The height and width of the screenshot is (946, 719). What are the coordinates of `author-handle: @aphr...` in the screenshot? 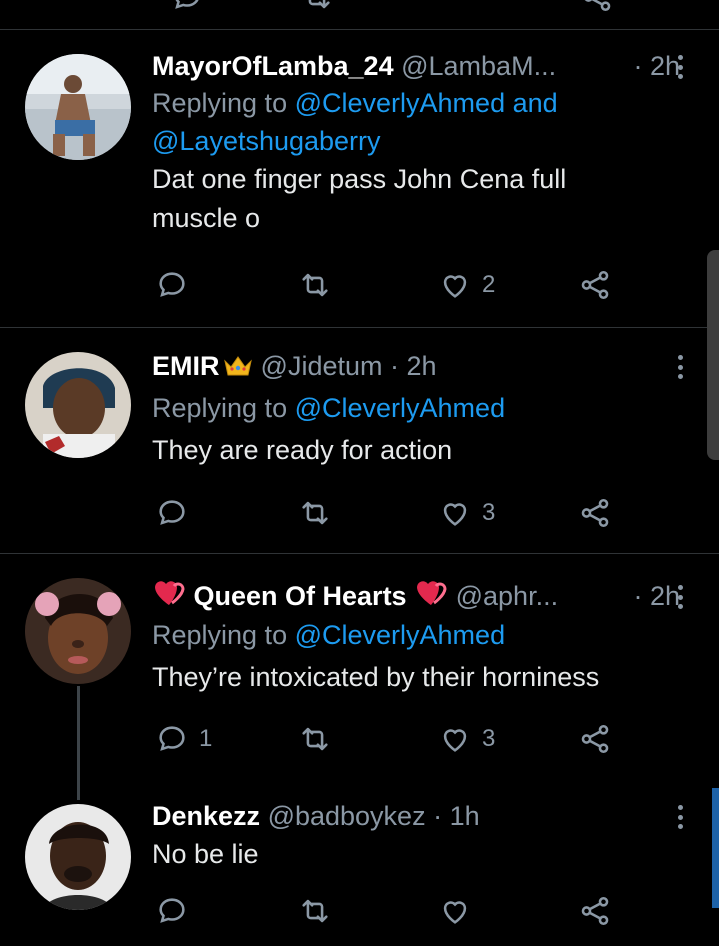 It's located at (507, 596).